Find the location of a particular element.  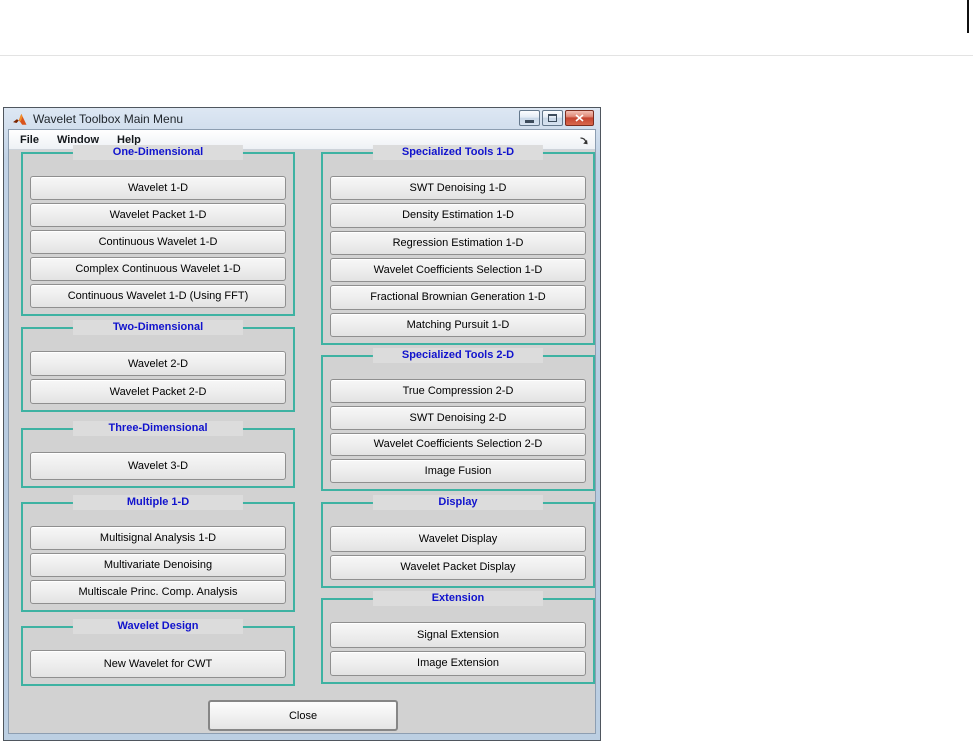

wavelet-3d-button: Wavelet 3-D is located at coordinates (158, 466).